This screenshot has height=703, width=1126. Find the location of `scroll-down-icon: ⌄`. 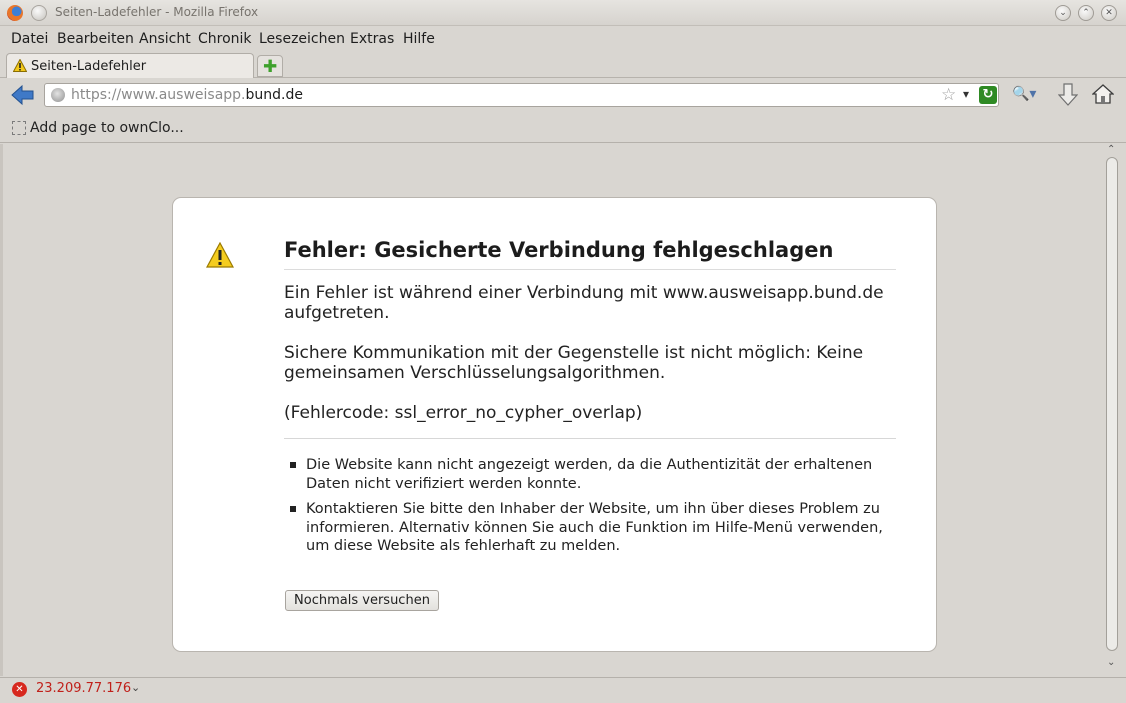

scroll-down-icon: ⌄ is located at coordinates (1111, 662).